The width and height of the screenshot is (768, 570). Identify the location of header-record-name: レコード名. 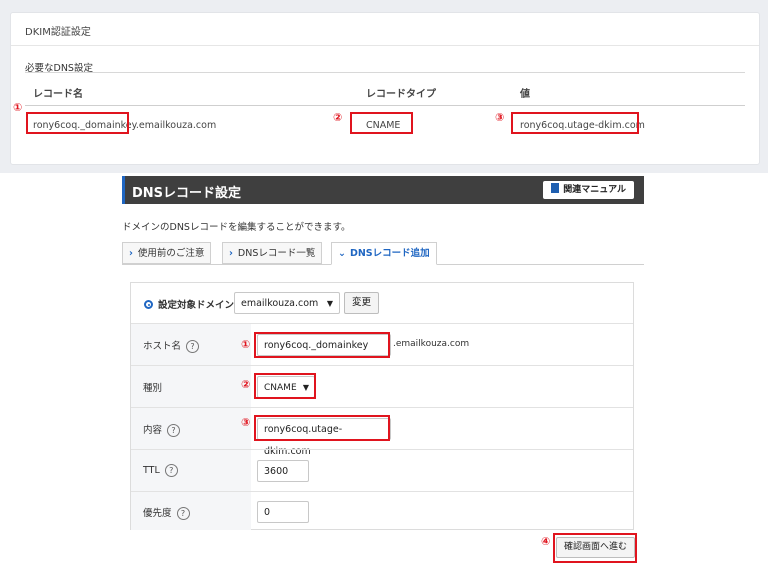
(58, 94).